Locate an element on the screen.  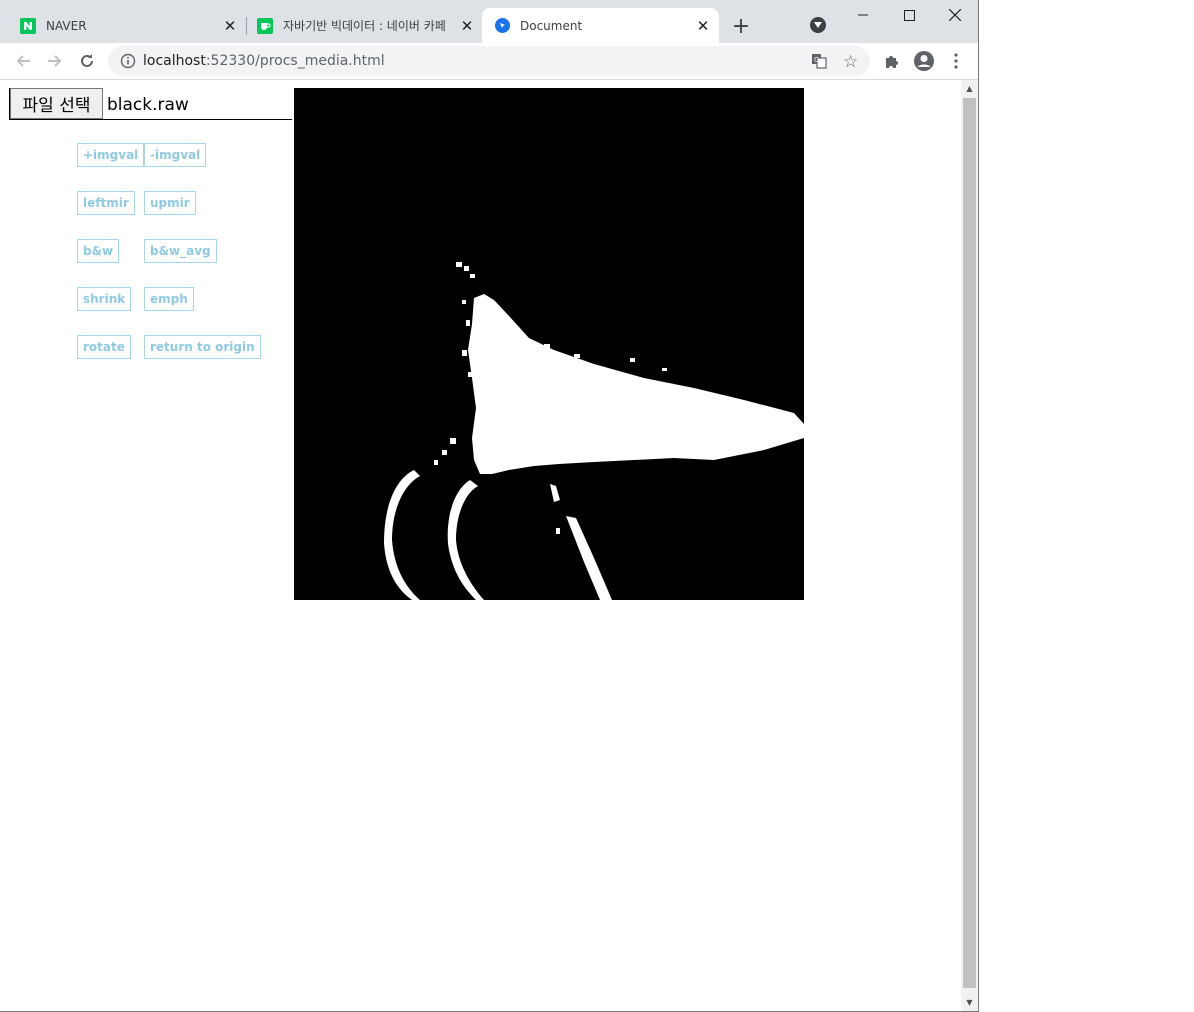
choose-file-button: 파일 선택 is located at coordinates (56, 103).